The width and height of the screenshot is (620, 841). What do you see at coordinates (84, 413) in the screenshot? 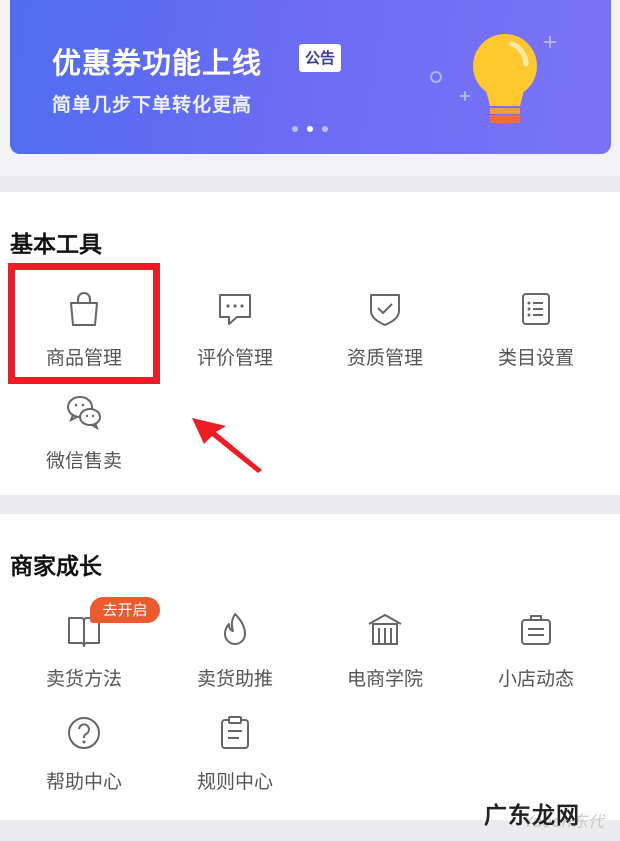
I see `wechat-icon` at bounding box center [84, 413].